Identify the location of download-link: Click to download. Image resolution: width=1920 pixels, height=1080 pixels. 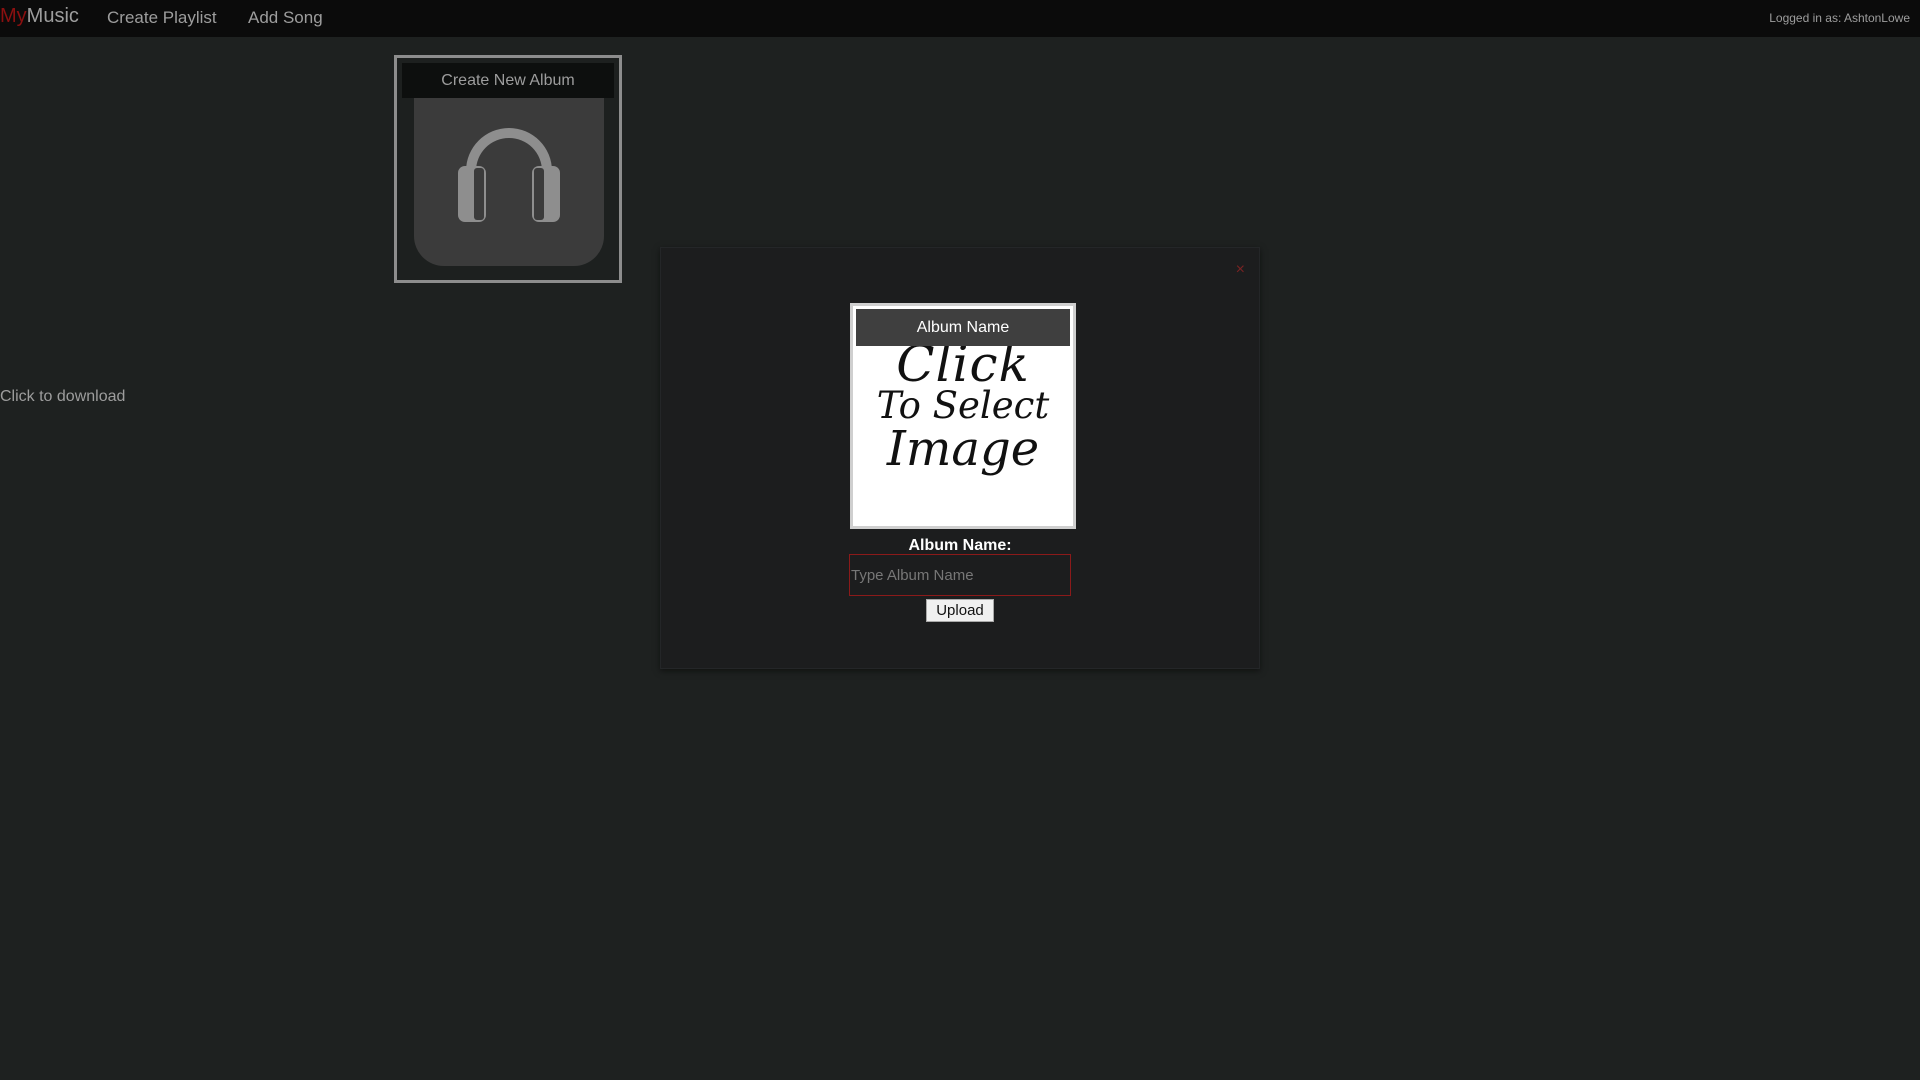
(62, 397).